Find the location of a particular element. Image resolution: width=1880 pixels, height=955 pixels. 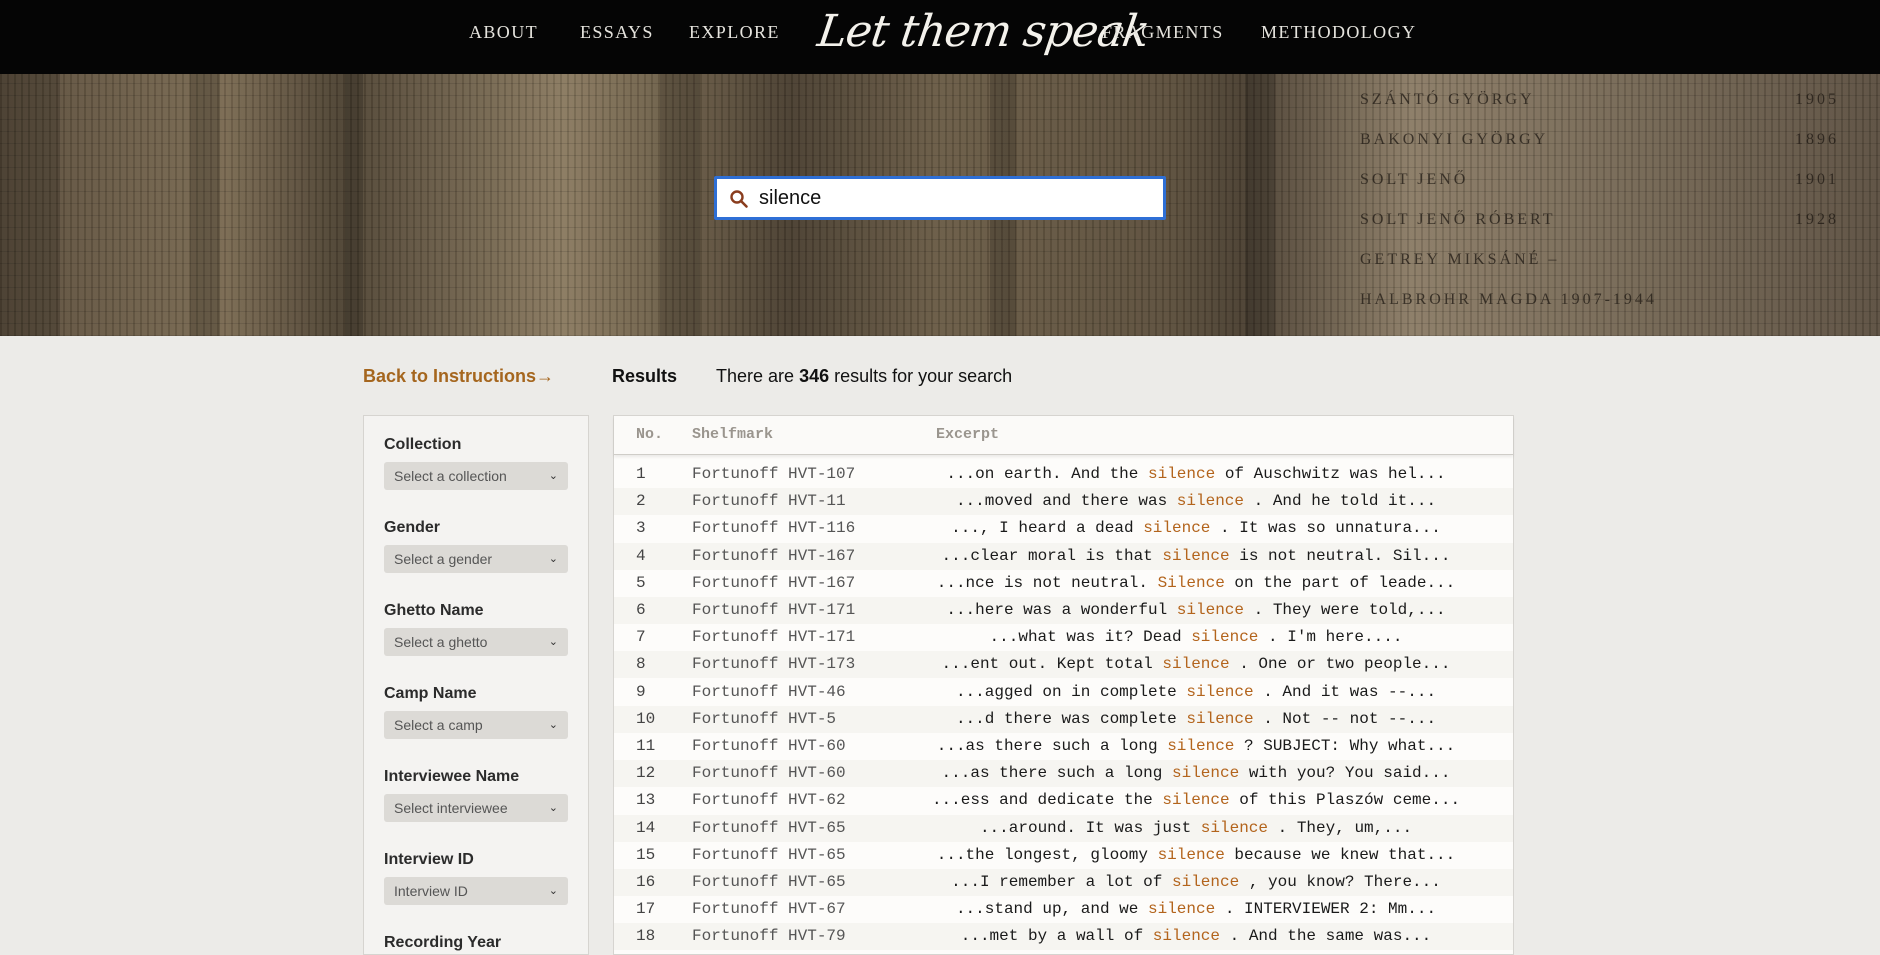

interview-id-select: Interview ID ⌄ is located at coordinates (476, 891).